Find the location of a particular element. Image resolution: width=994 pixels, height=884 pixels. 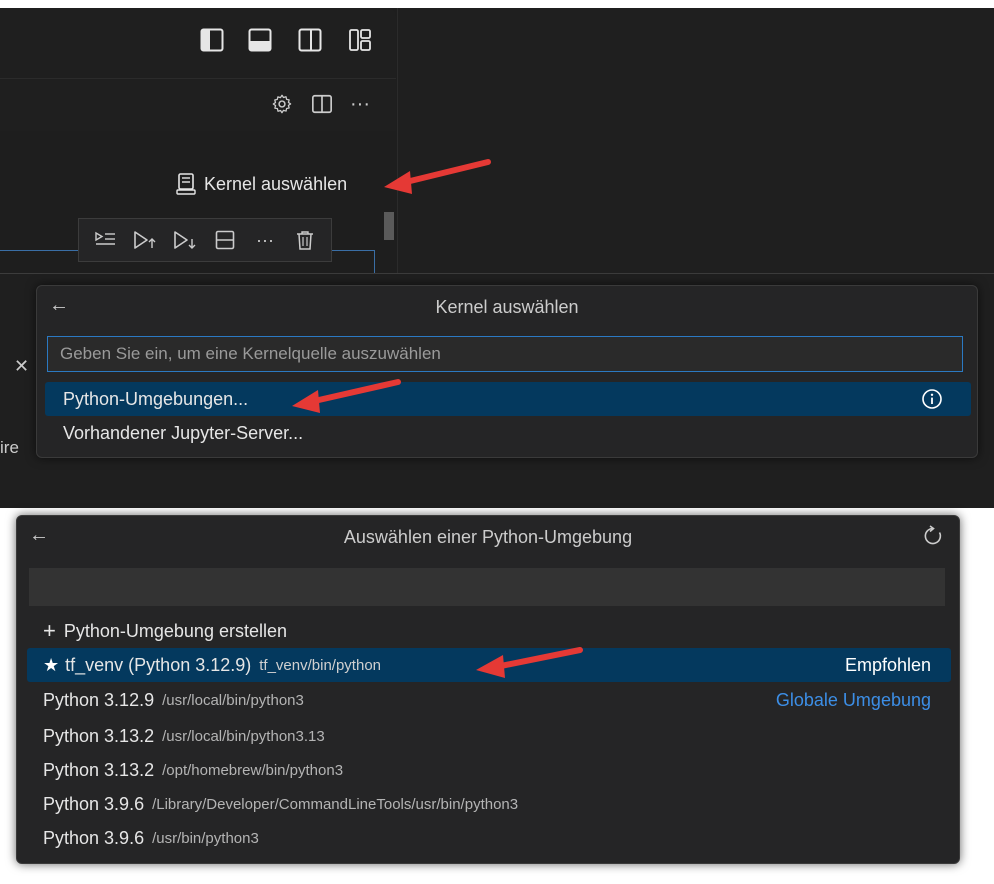

toggle-secondary-sidebar-button is located at coordinates (310, 40).